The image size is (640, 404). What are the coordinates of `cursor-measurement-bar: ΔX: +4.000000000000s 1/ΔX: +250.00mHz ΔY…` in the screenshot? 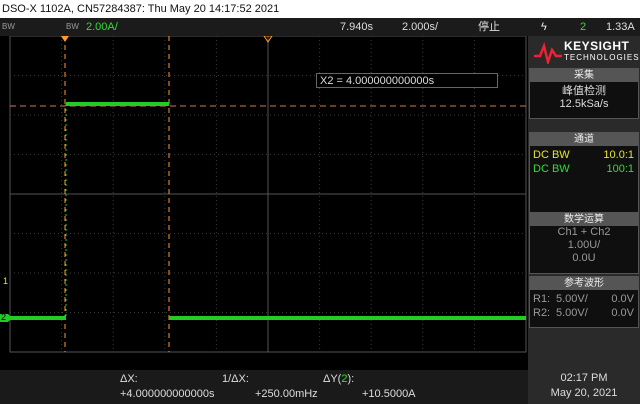 It's located at (264, 387).